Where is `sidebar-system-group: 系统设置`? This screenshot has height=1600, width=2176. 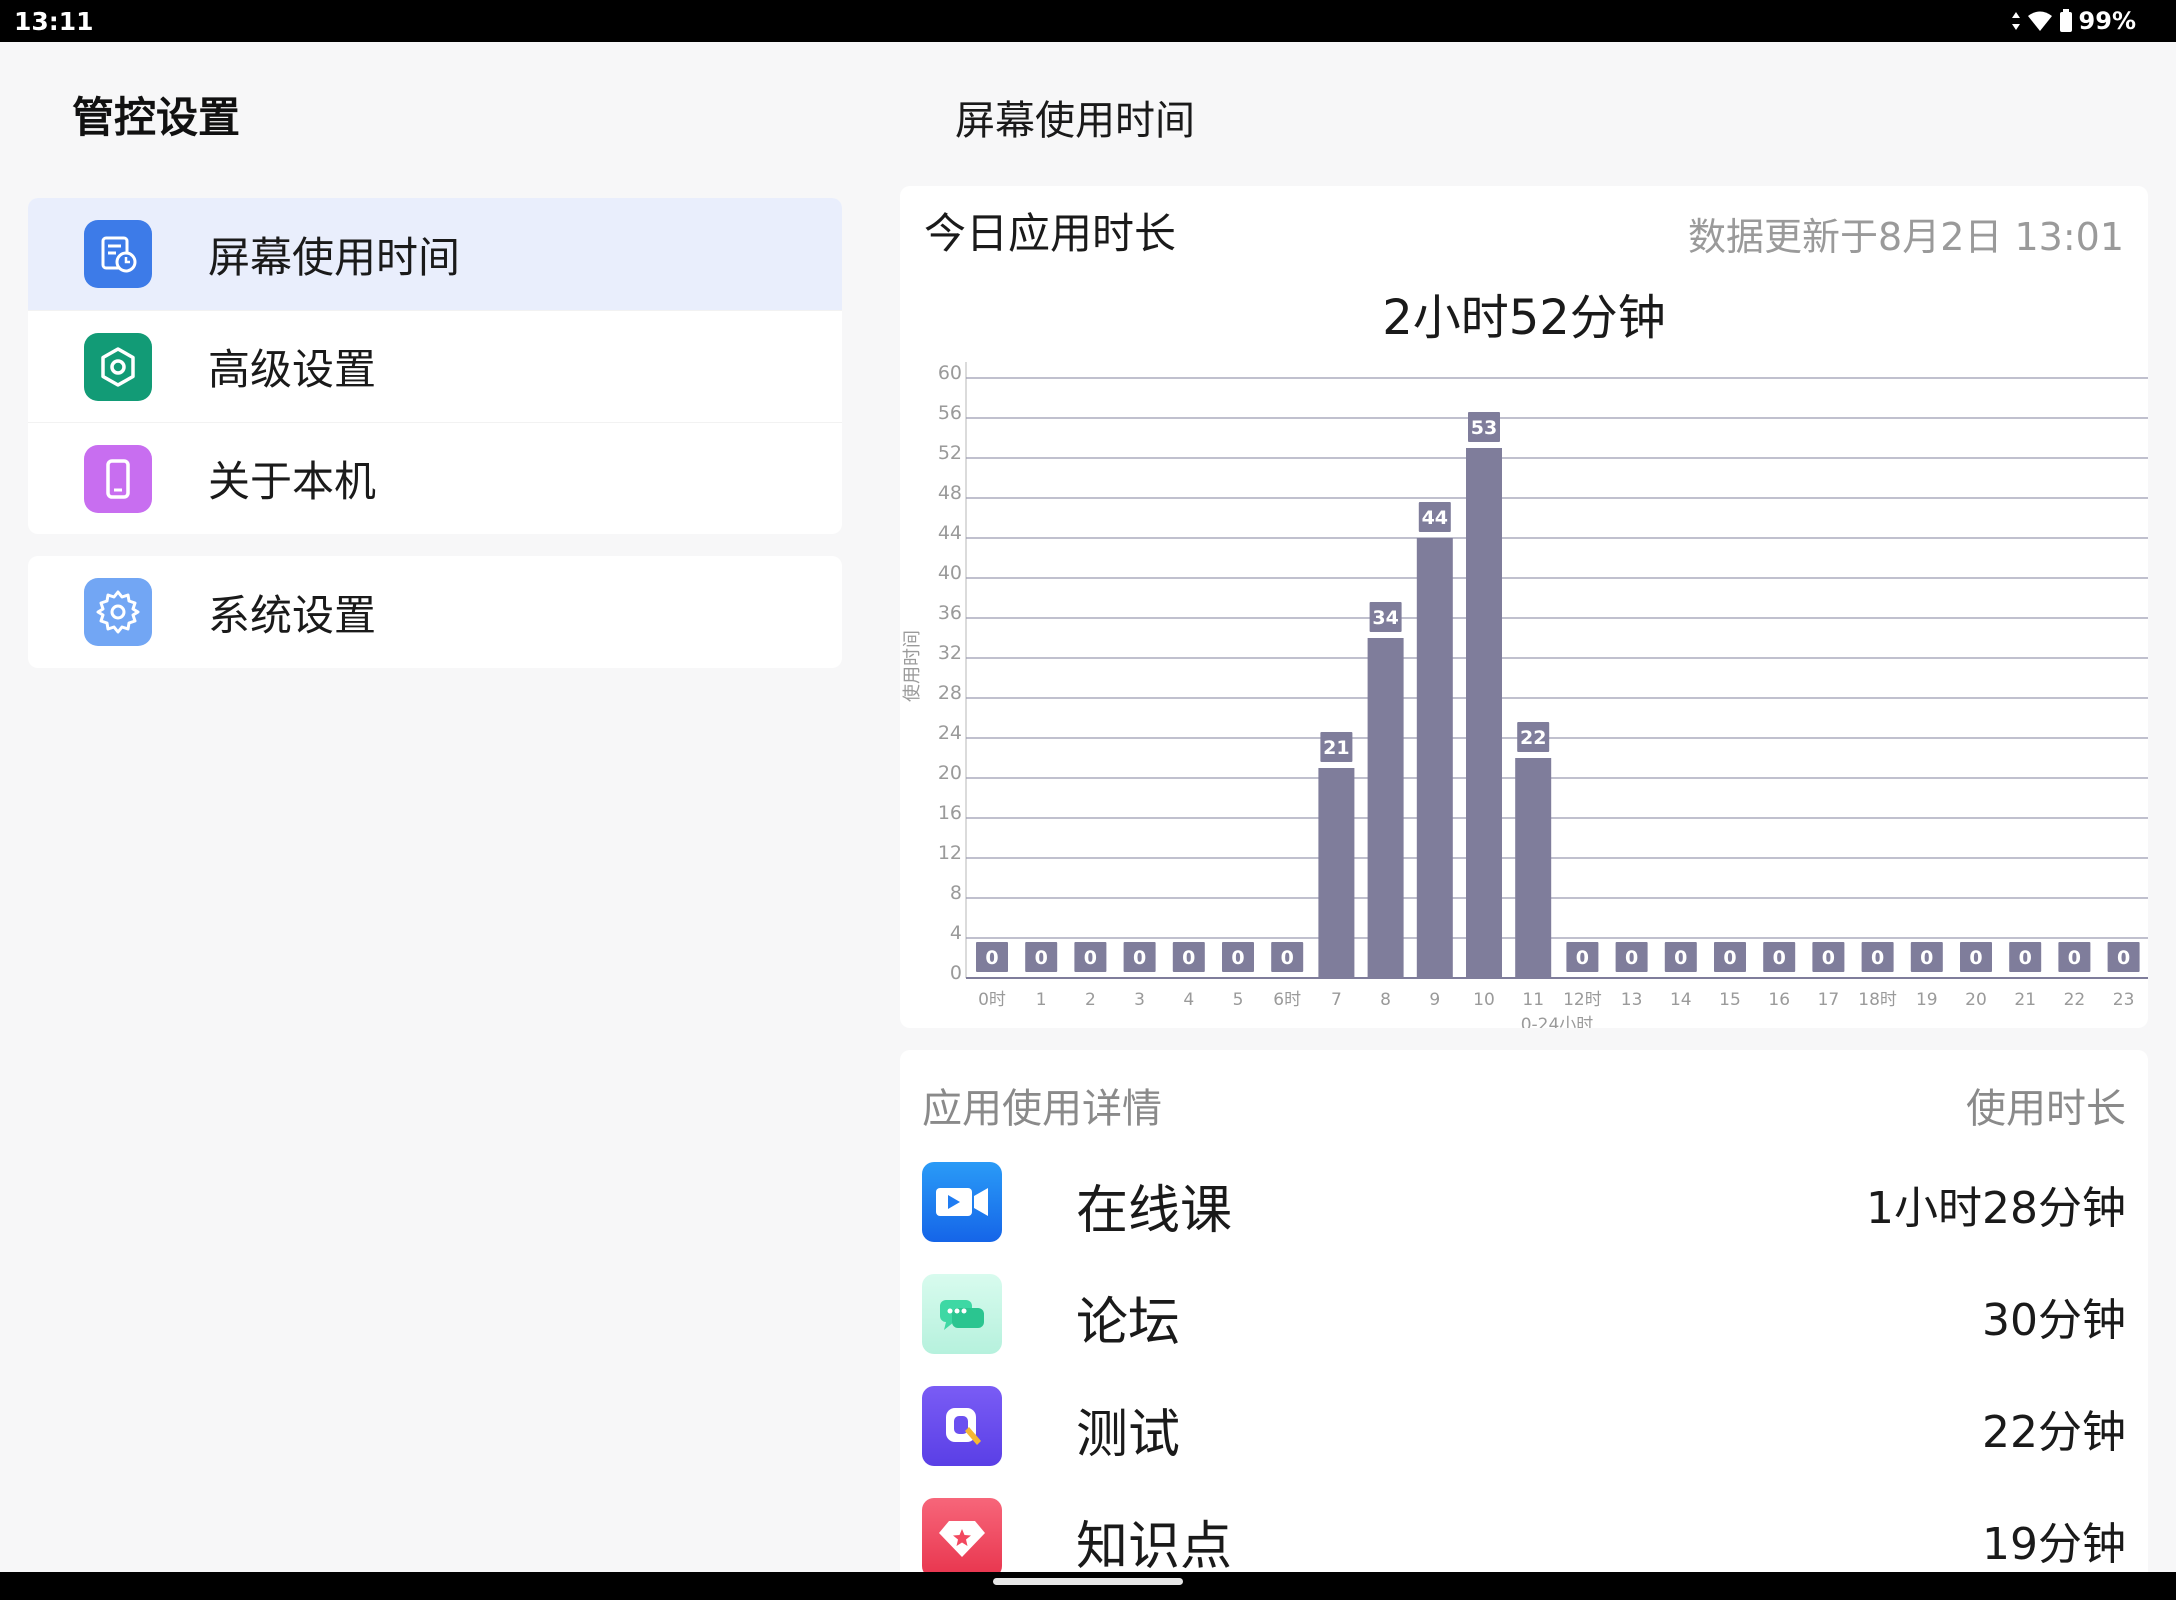 sidebar-system-group: 系统设置 is located at coordinates (435, 612).